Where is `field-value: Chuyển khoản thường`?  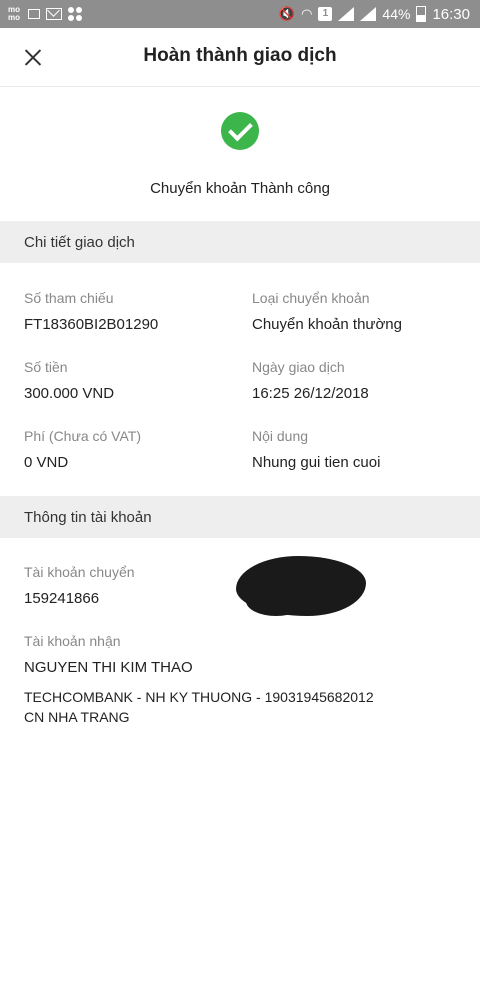
field-value: Chuyển khoản thường is located at coordinates (327, 324).